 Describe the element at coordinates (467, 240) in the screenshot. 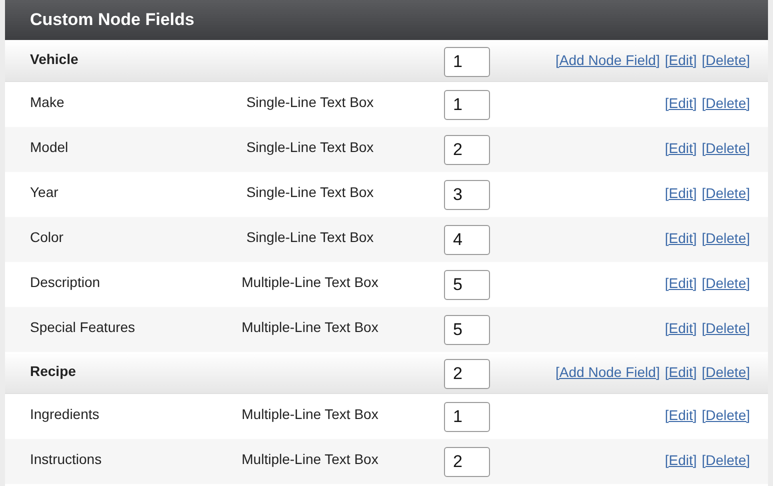

I see `order-field: 4` at that location.